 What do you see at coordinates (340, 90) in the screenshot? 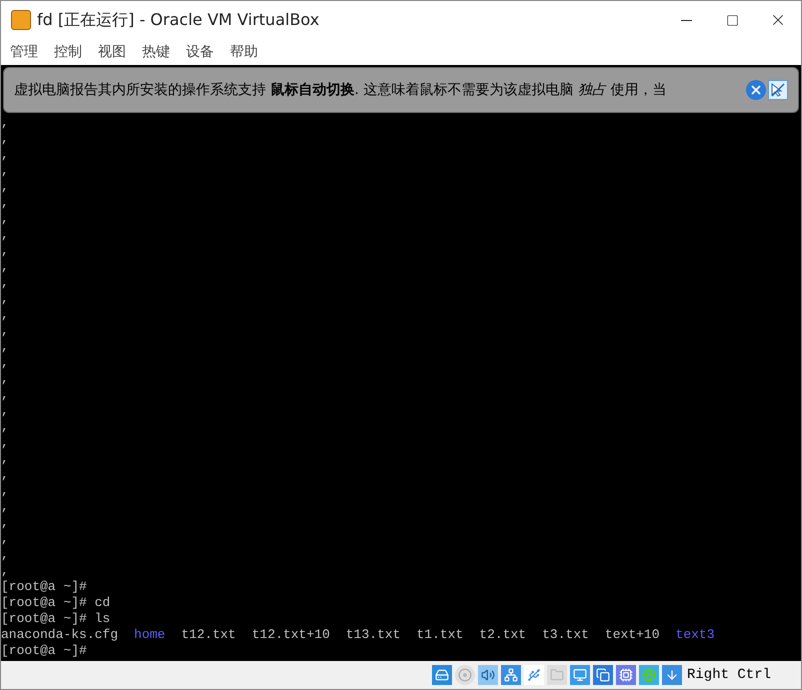
I see `notification-text: 虚拟电脑报告其内所安装的操作系统支持 鼠标自动切换. 这意味着鼠标不需要为该虚拟电脑 独占 使用，当` at bounding box center [340, 90].